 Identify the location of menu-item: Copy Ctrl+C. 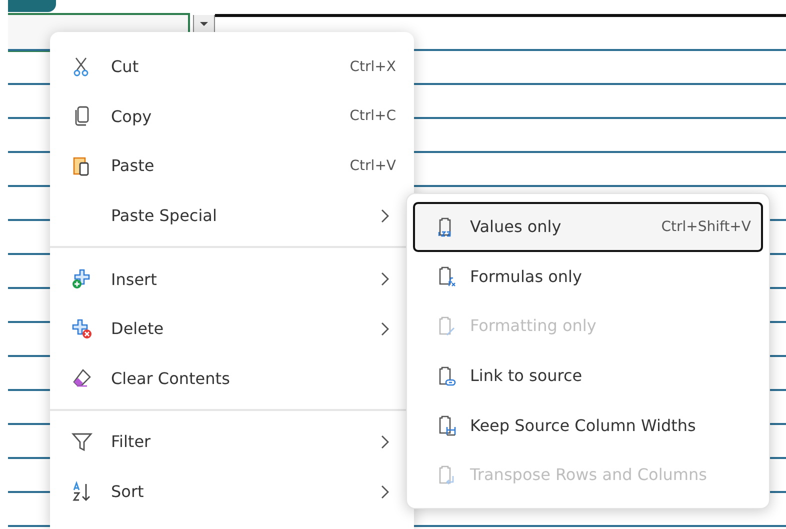
(232, 117).